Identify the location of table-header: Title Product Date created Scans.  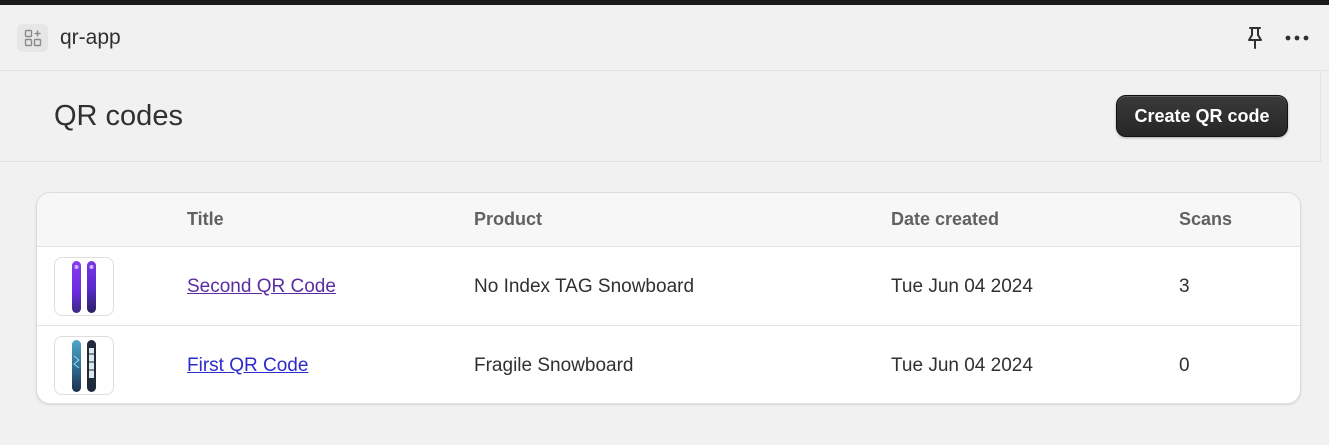
(668, 220).